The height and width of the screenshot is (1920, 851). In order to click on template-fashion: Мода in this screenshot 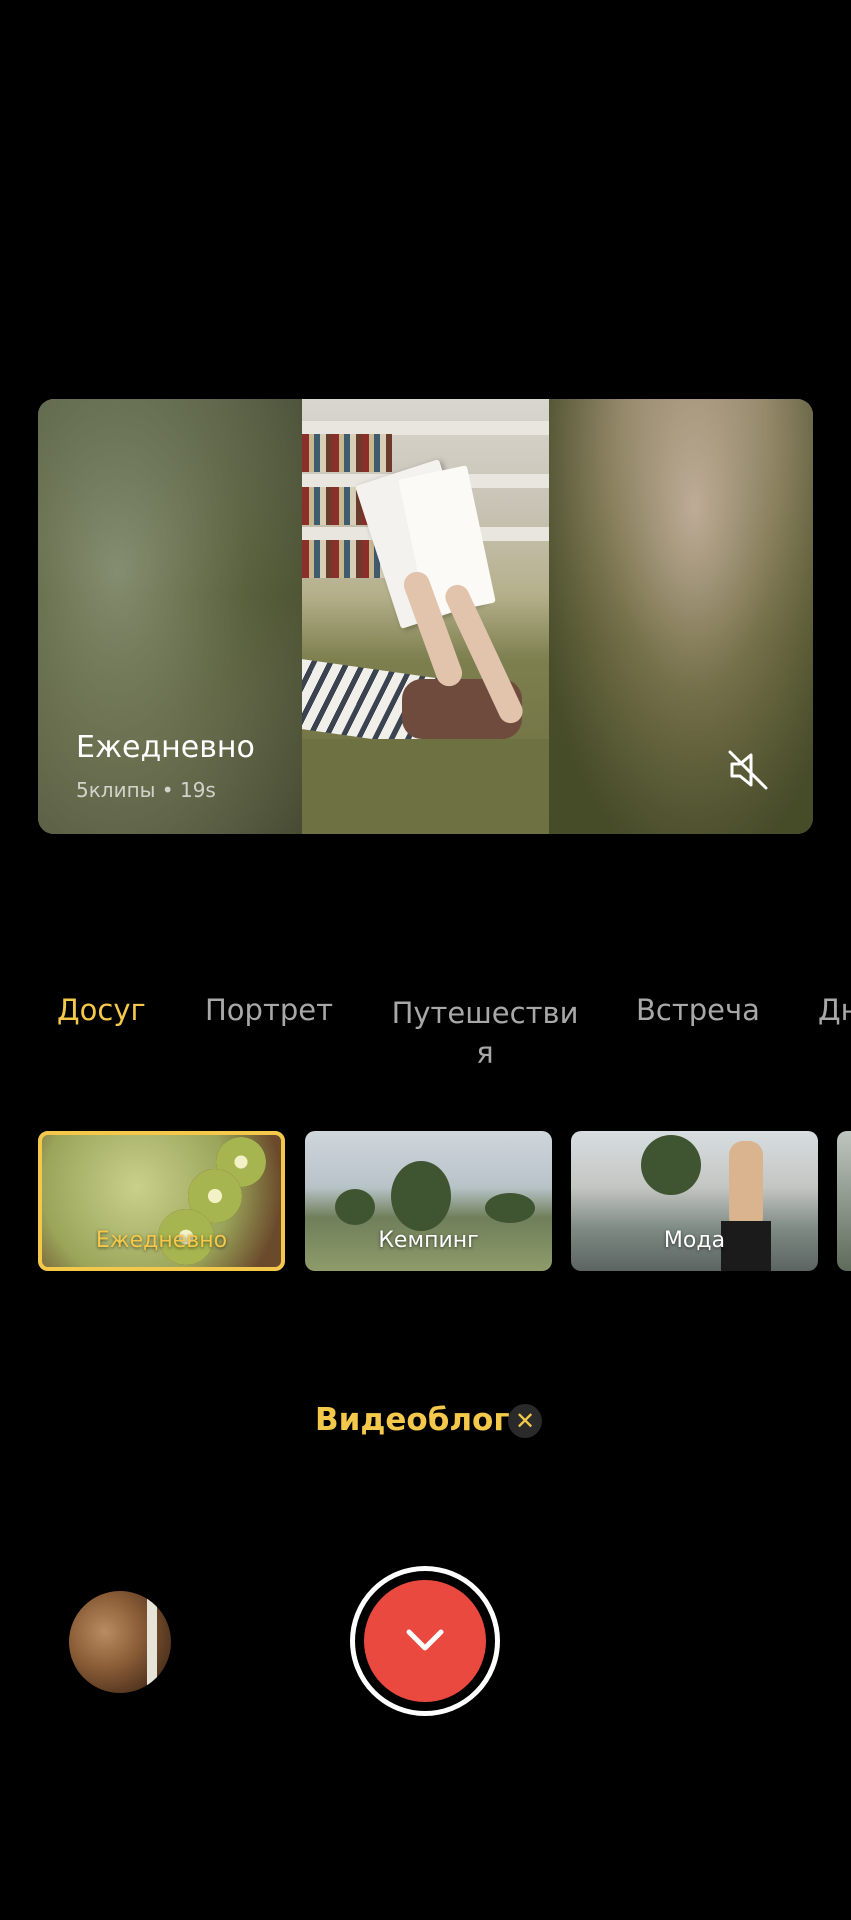, I will do `click(694, 1201)`.